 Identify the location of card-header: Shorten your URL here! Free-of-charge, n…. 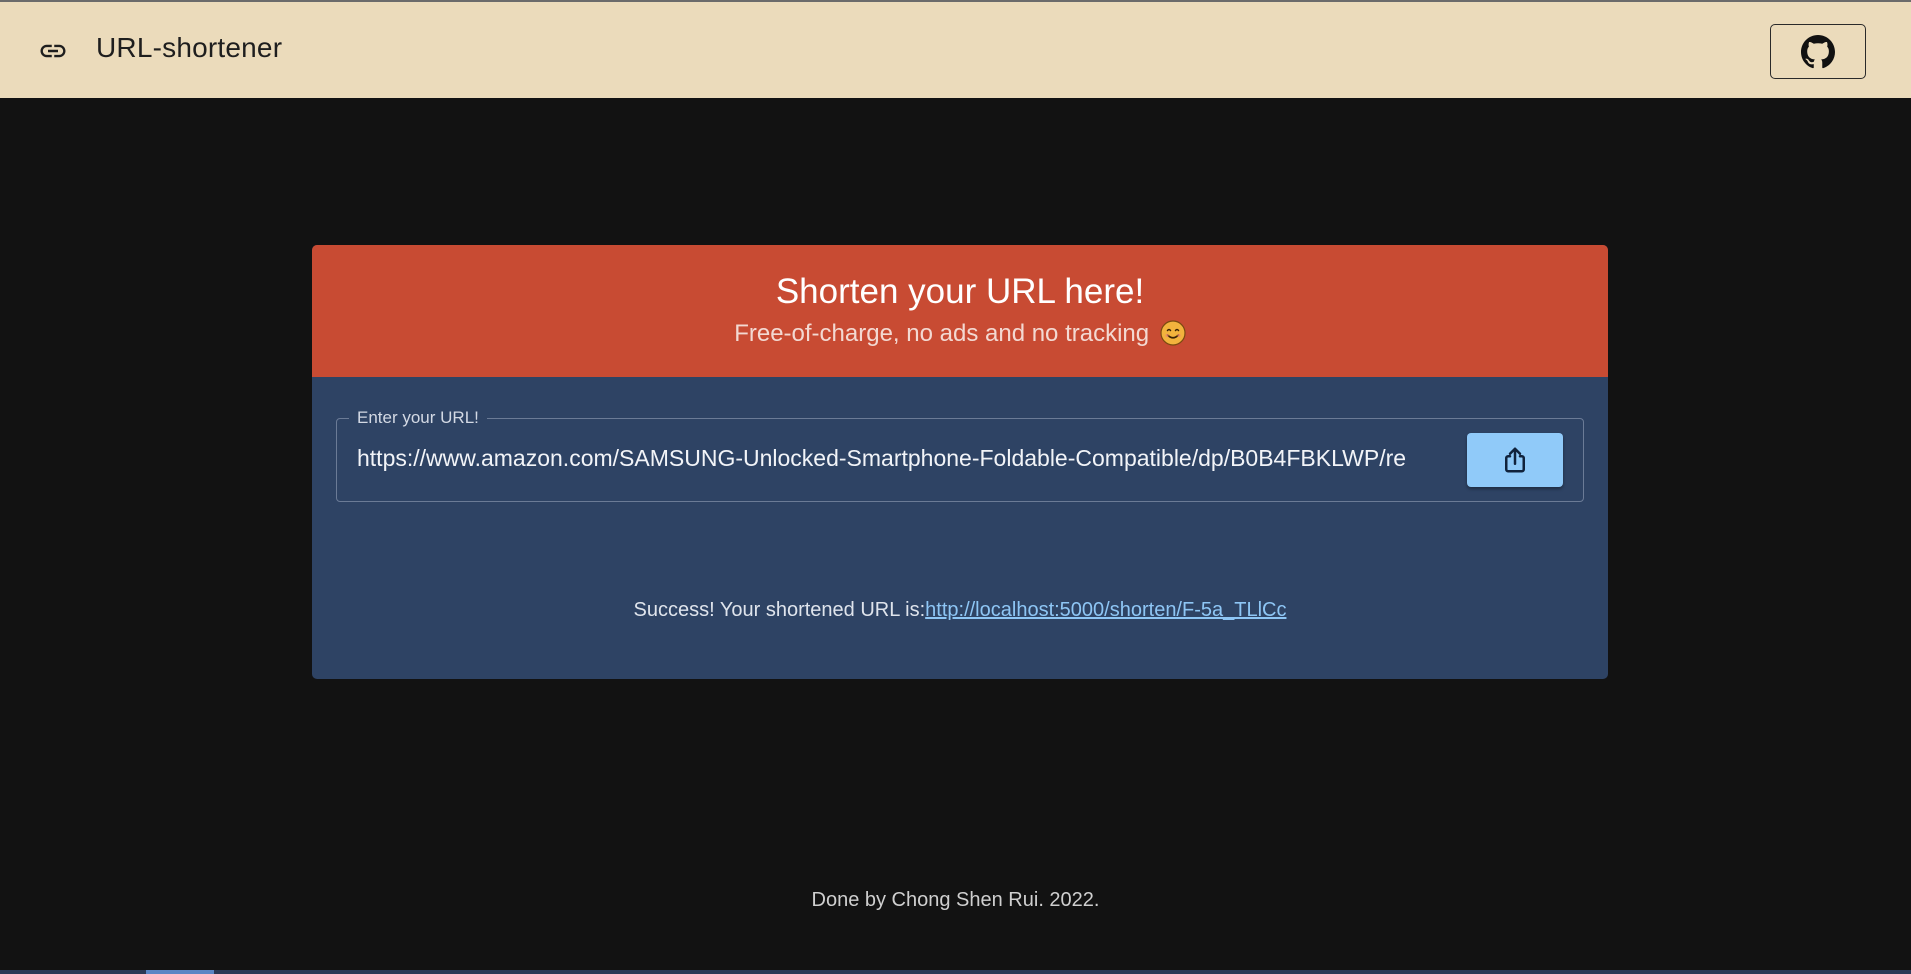
(960, 311).